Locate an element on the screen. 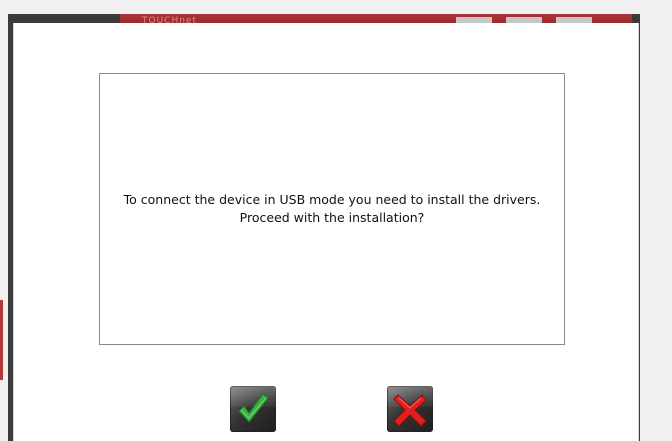 The width and height of the screenshot is (672, 441). checkmark-icon is located at coordinates (253, 408).